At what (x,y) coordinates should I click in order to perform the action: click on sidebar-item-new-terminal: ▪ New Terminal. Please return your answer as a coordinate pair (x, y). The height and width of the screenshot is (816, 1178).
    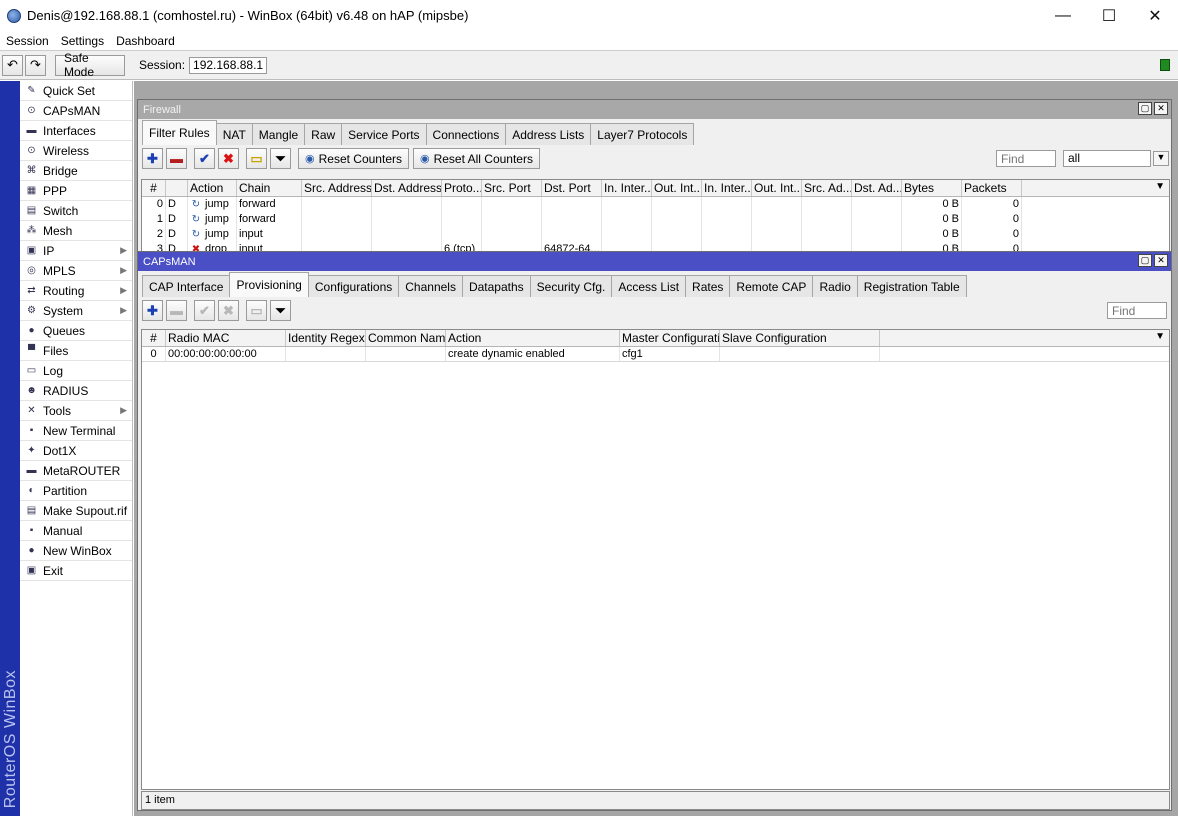
    Looking at the image, I should click on (76, 431).